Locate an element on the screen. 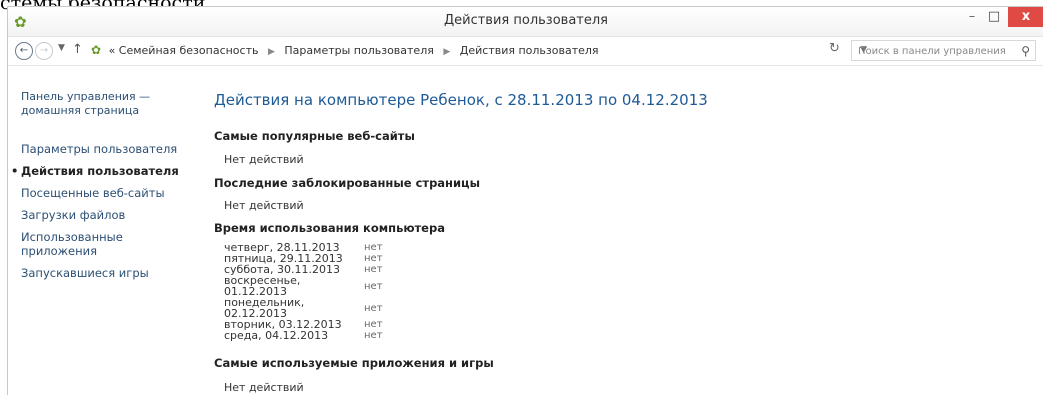 This screenshot has height=395, width=1043. table-row: среда, 04.12.2013 нет is located at coordinates (303, 335).